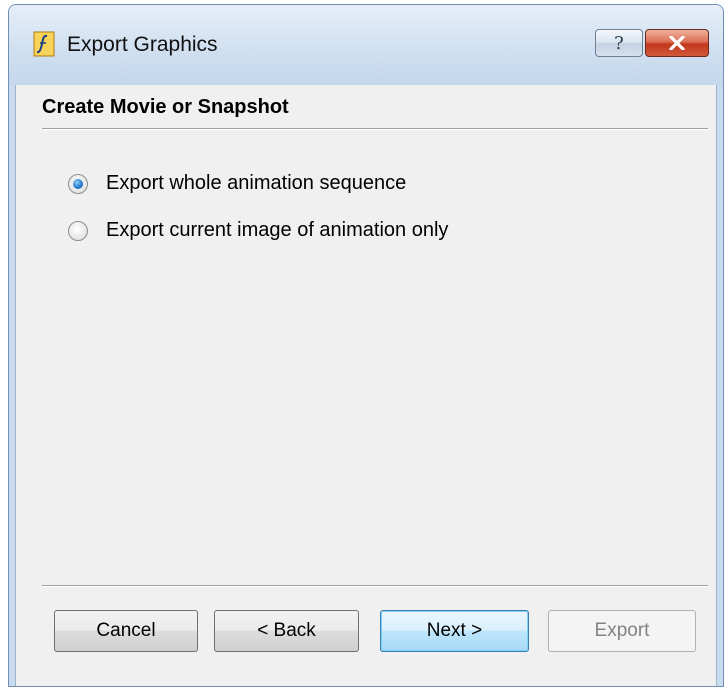 The height and width of the screenshot is (687, 724). I want to click on help-button-label: ?, so click(619, 43).